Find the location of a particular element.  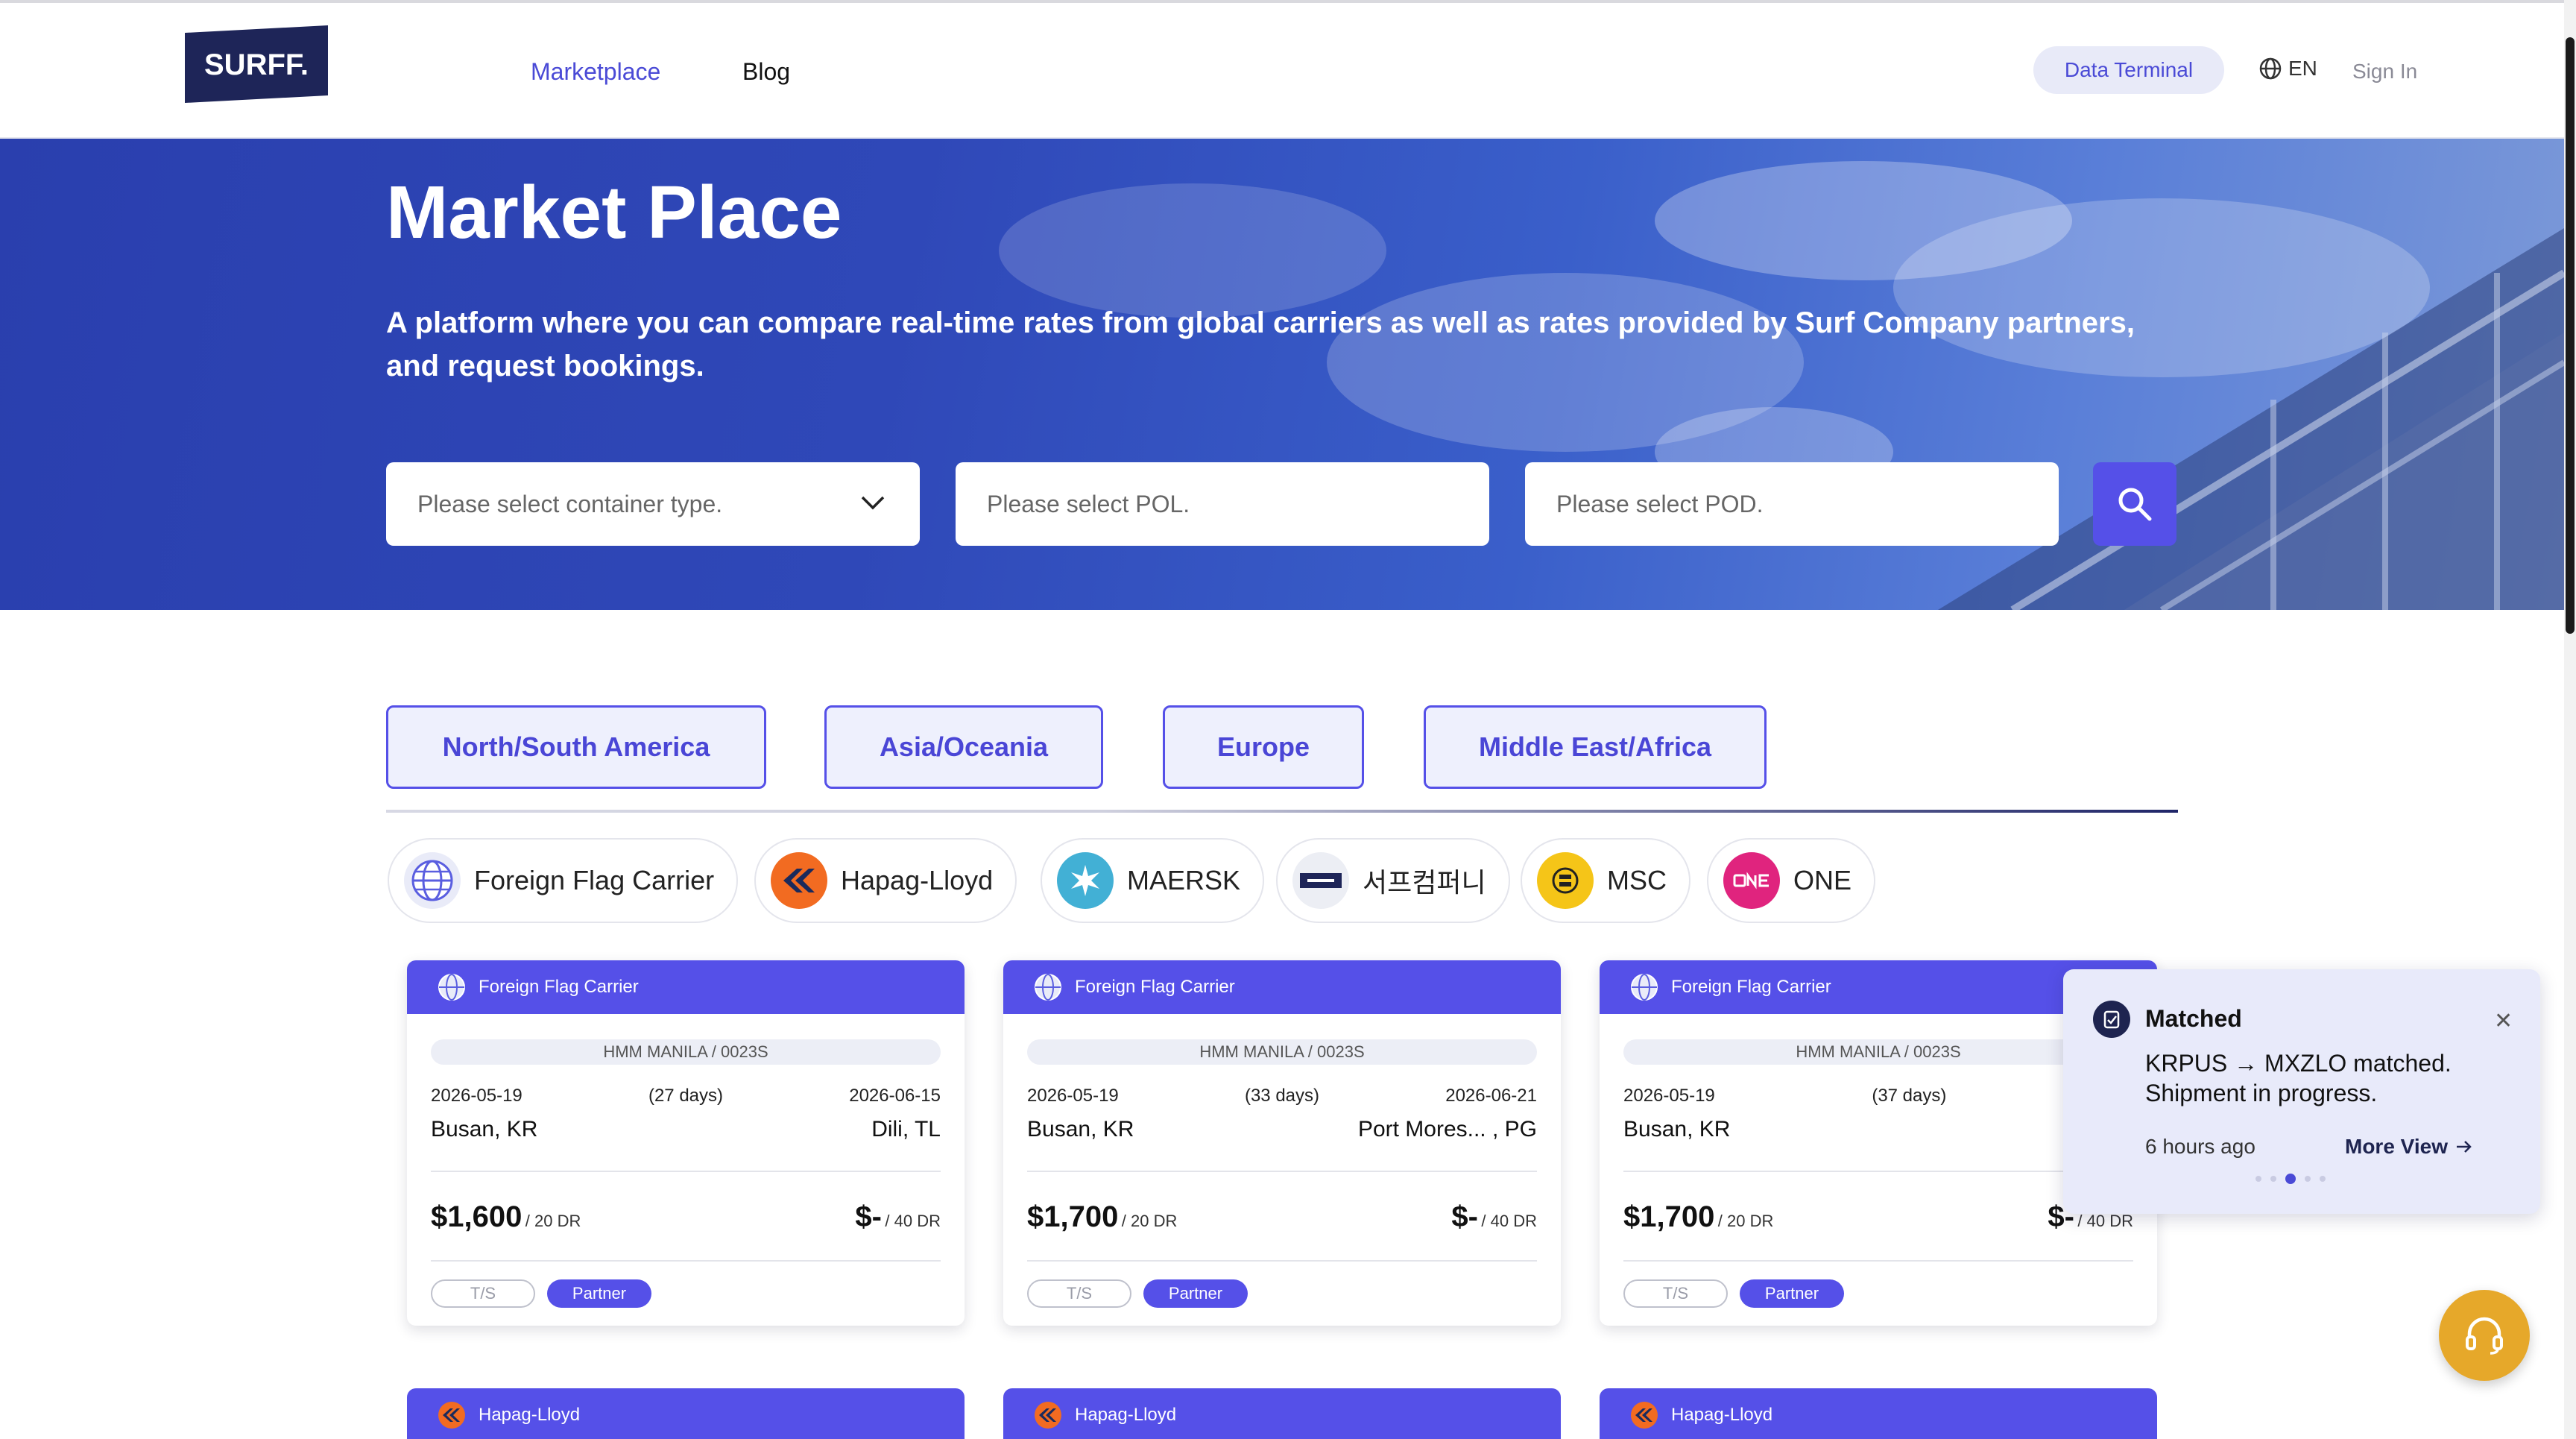

route-ports: Busan, KR Dili, TL is located at coordinates (686, 1129).